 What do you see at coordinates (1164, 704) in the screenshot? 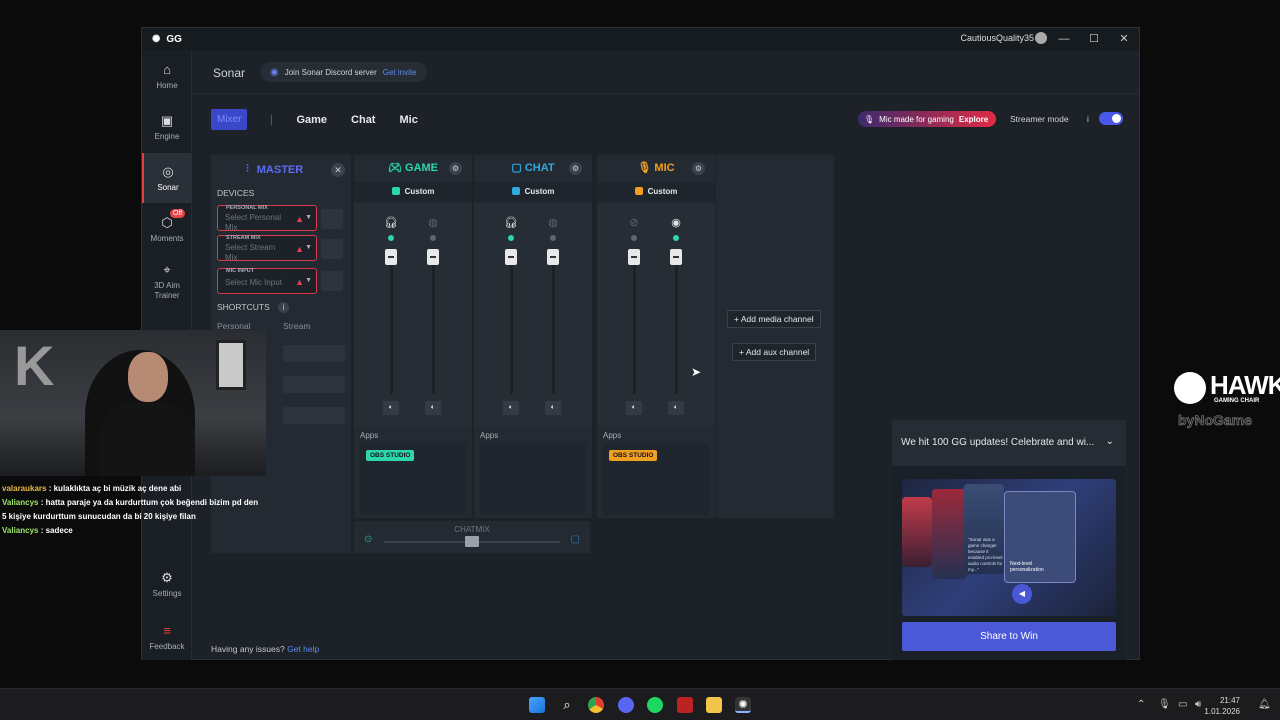
I see `microphone-icon: 🎙︎` at bounding box center [1164, 704].